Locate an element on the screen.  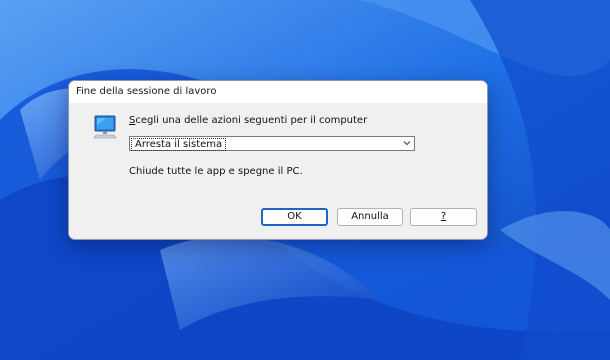
ok-button: OK is located at coordinates (294, 217).